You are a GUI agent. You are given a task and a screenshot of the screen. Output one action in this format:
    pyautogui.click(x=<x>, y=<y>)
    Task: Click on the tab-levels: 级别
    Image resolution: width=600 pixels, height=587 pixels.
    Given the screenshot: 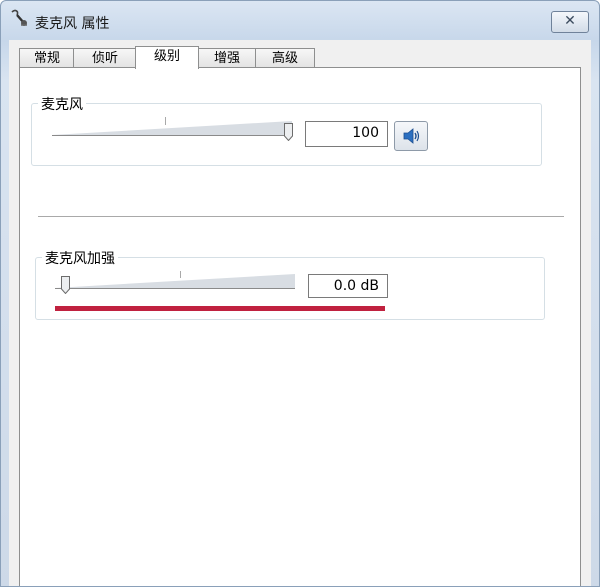 What is the action you would take?
    pyautogui.click(x=167, y=57)
    